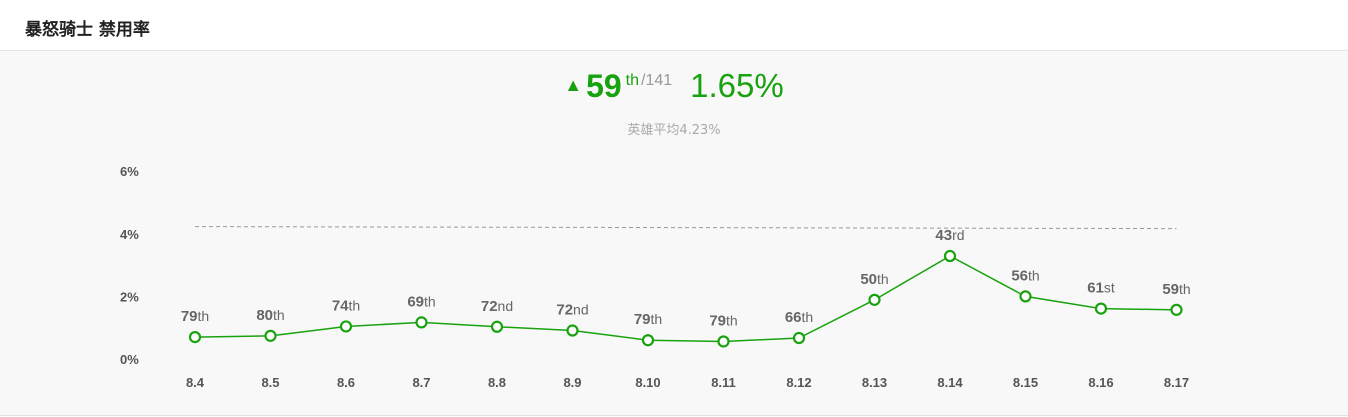  Describe the element at coordinates (1176, 382) in the screenshot. I see `x-tick-label: 8.17` at that location.